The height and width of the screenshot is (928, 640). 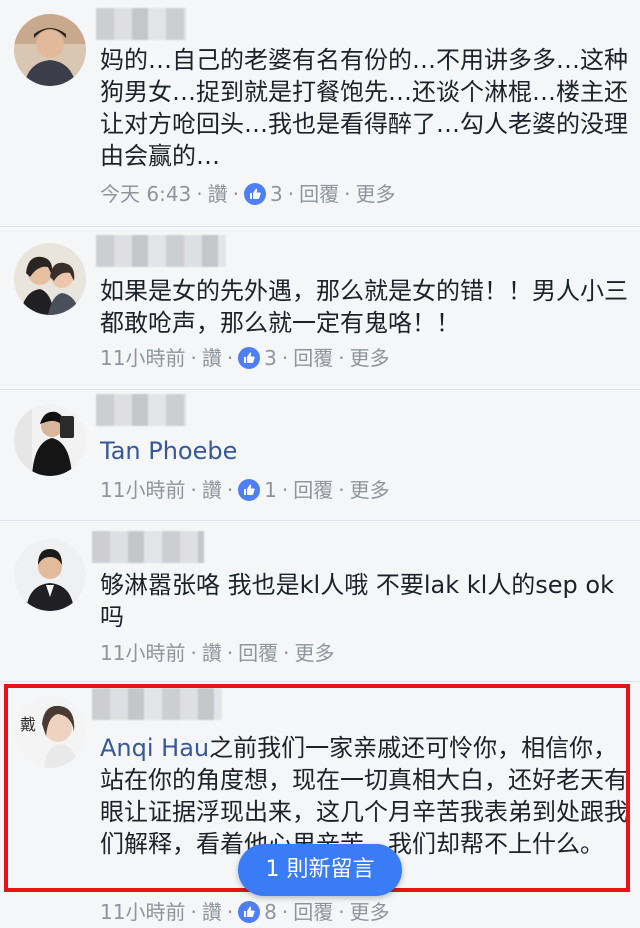 I want to click on comment-meta: 11小時前 · 讚 · 8 · 回覆 · 更多, so click(x=245, y=912).